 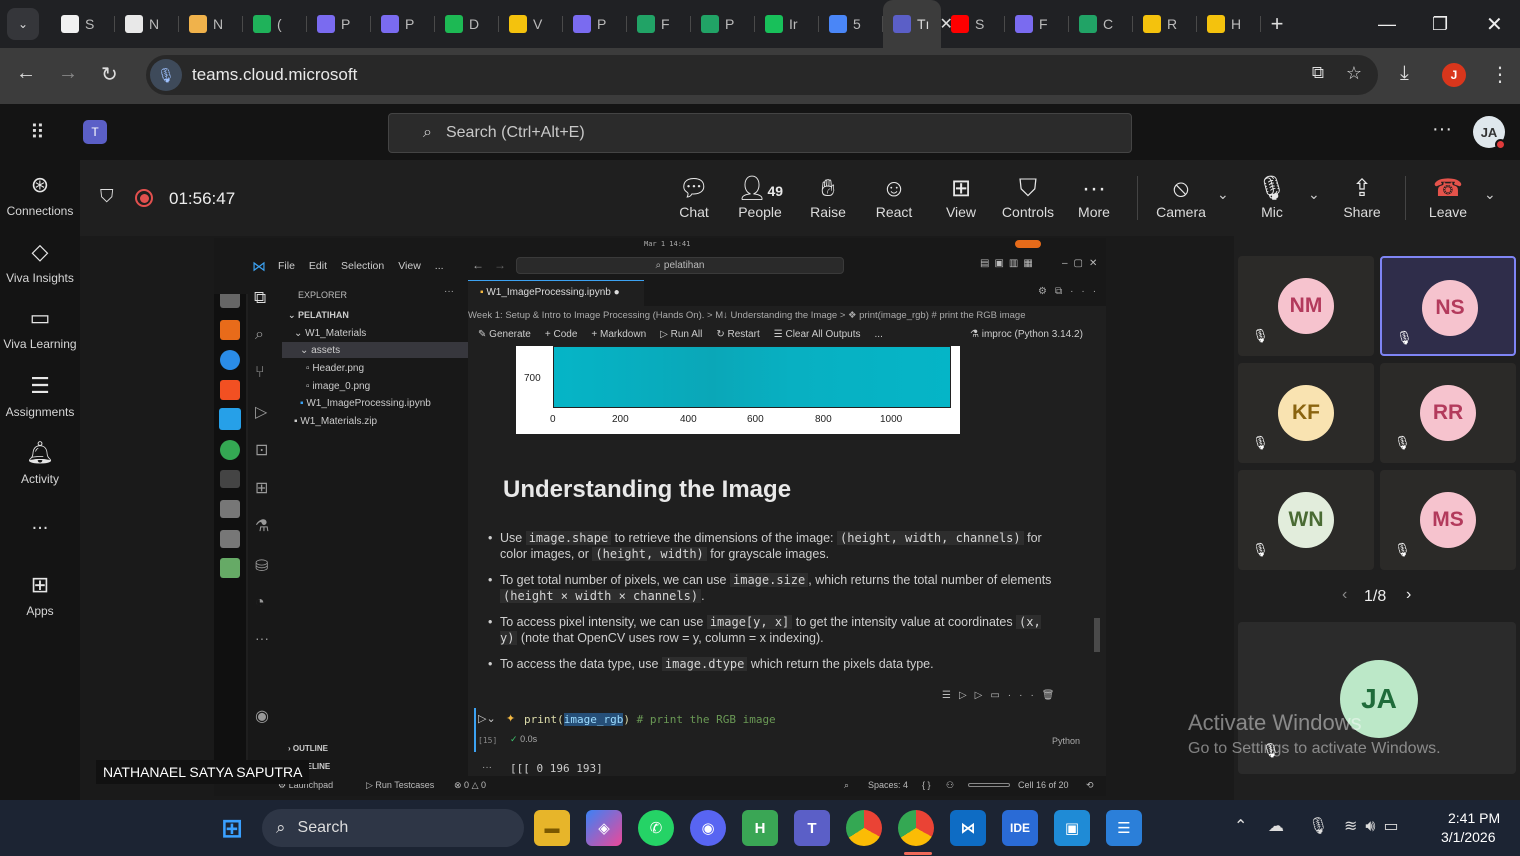 What do you see at coordinates (864, 828) in the screenshot?
I see `chrome-icon` at bounding box center [864, 828].